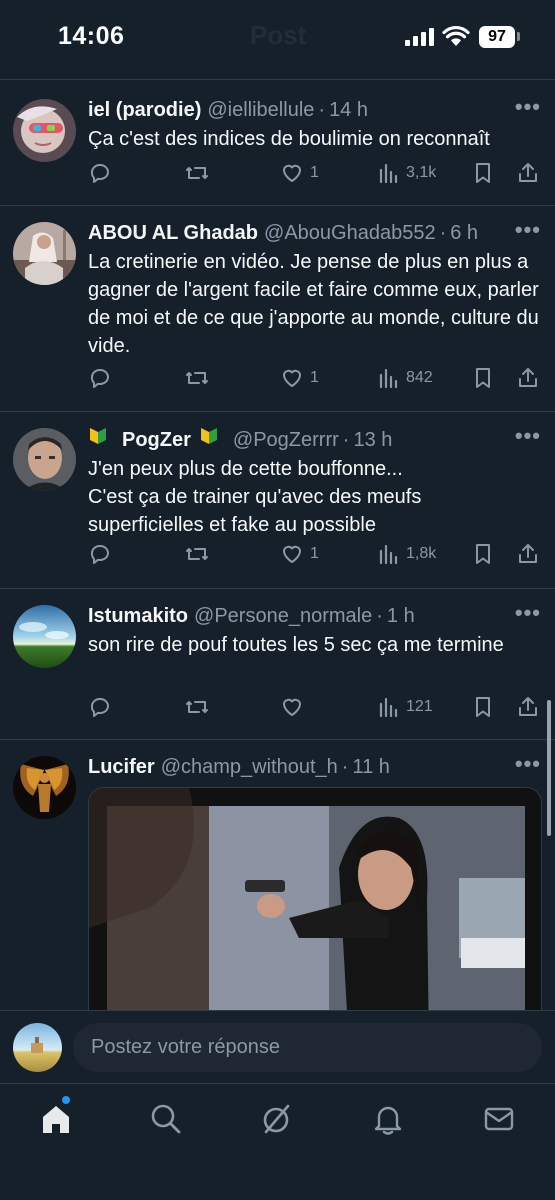 This screenshot has height=1200, width=555. I want to click on tab-home, so click(56, 1119).